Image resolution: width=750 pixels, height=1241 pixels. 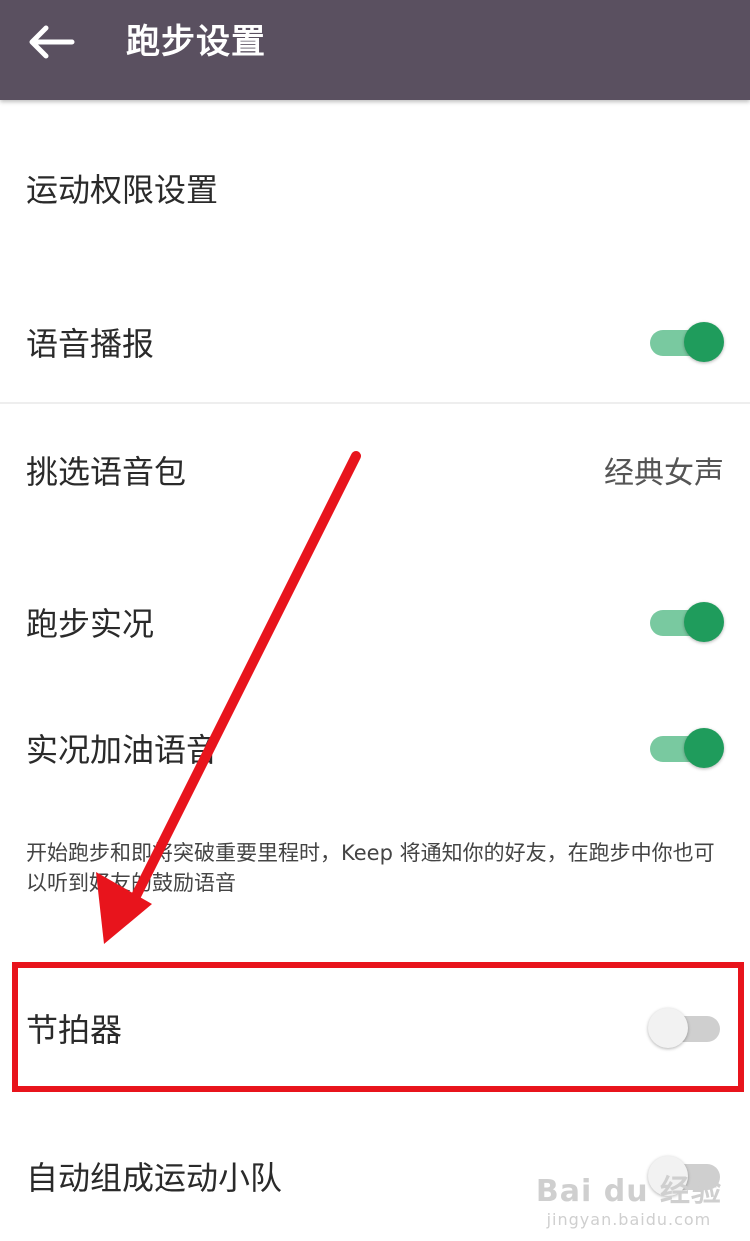 I want to click on row-label: 运动权限设置, so click(x=122, y=190).